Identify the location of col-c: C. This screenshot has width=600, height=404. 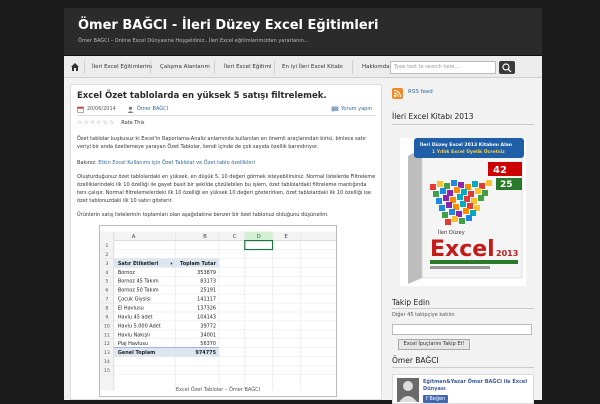
(235, 237).